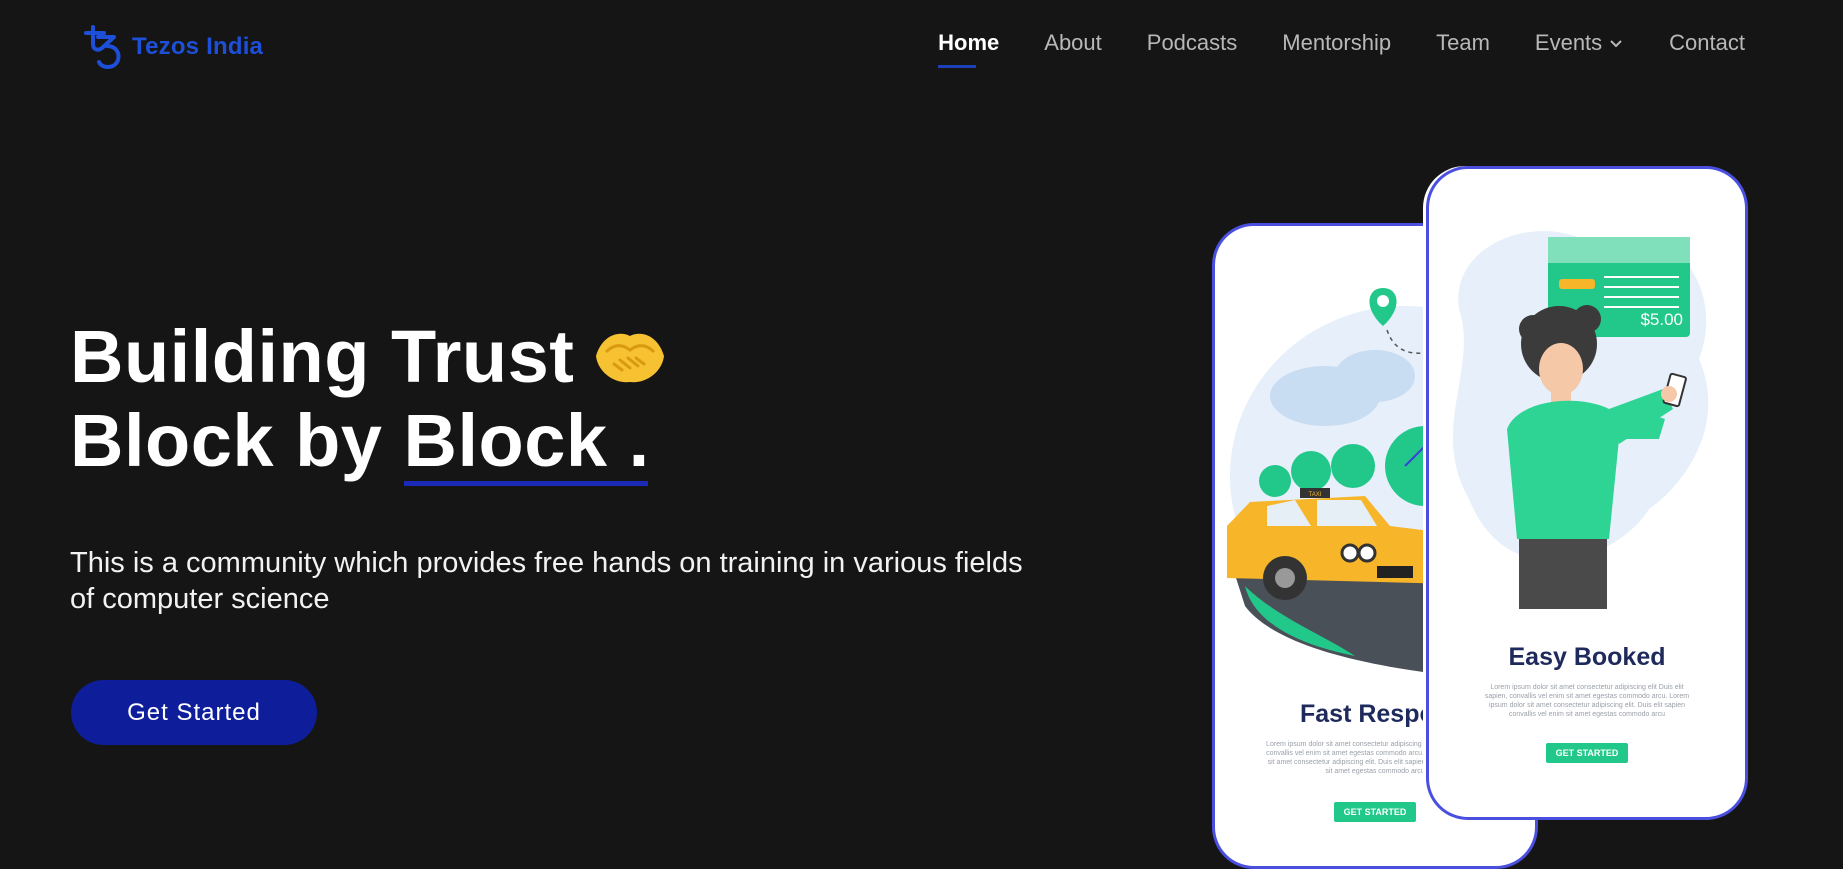 Image resolution: width=1843 pixels, height=869 pixels. What do you see at coordinates (102, 47) in the screenshot?
I see `tezos-logo-icon` at bounding box center [102, 47].